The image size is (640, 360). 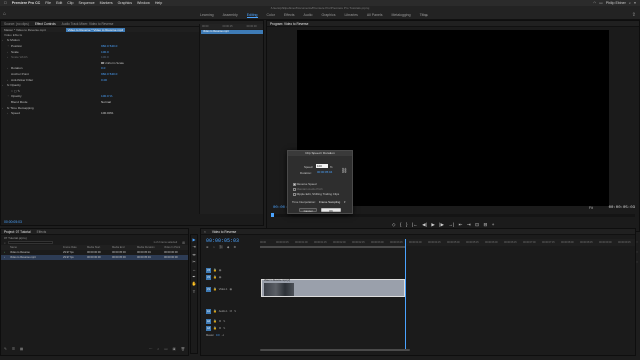 I want to click on mark-out-icon: }, so click(x=407, y=224).